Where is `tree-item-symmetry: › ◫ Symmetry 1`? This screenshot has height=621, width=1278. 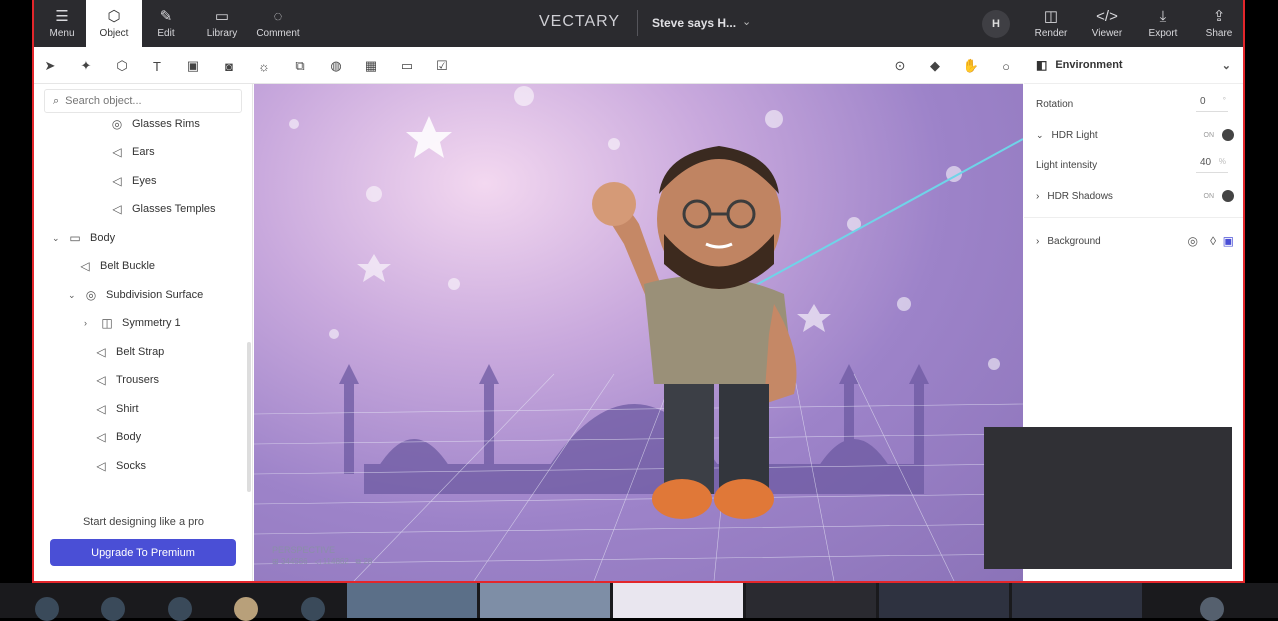 tree-item-symmetry: › ◫ Symmetry 1 is located at coordinates (132, 323).